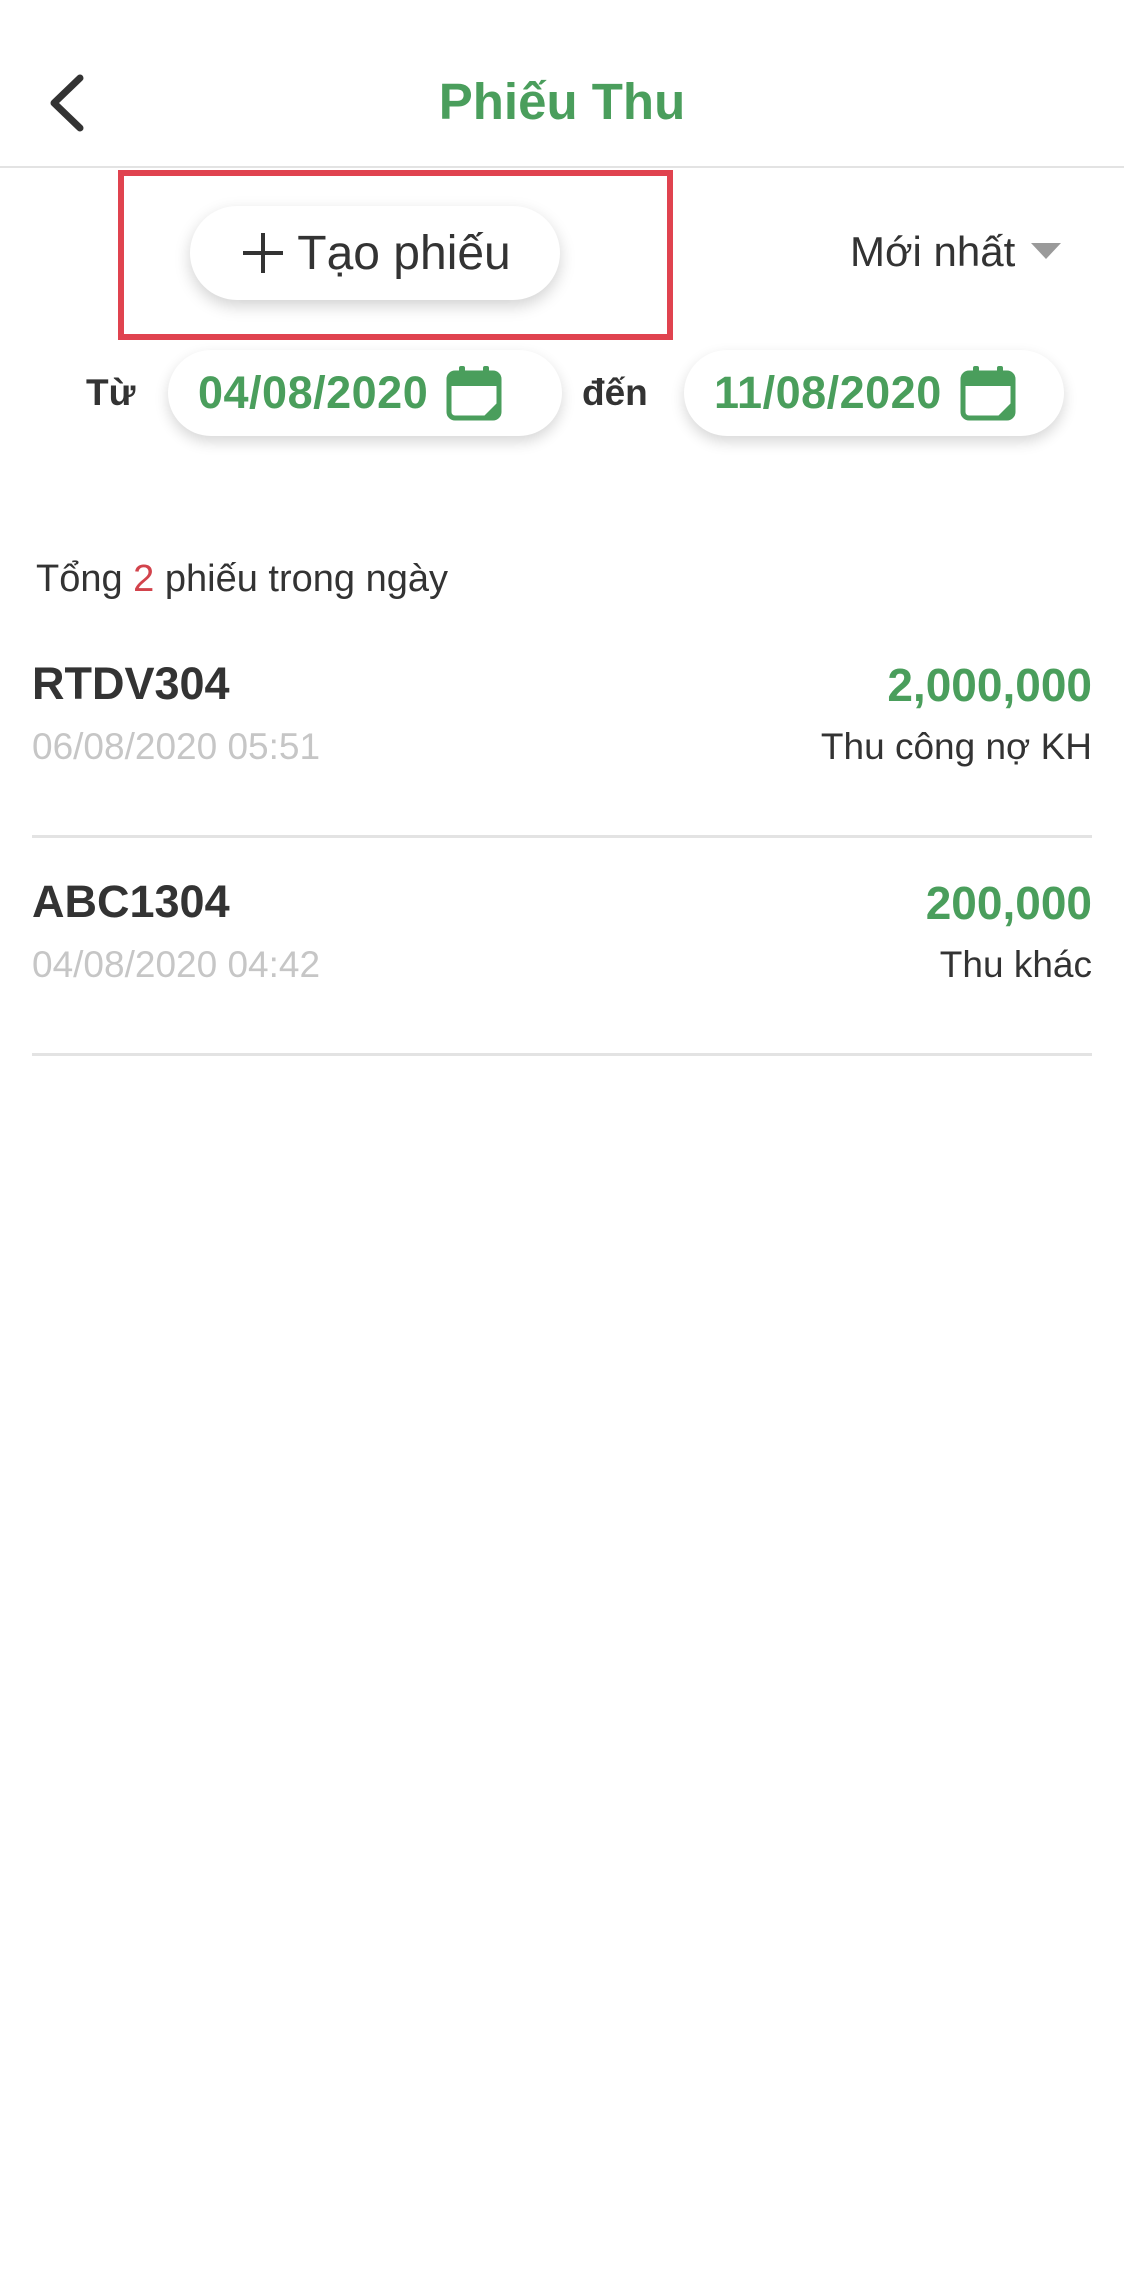 The width and height of the screenshot is (1124, 2284). I want to click on header: Phiếu Thu, so click(562, 84).